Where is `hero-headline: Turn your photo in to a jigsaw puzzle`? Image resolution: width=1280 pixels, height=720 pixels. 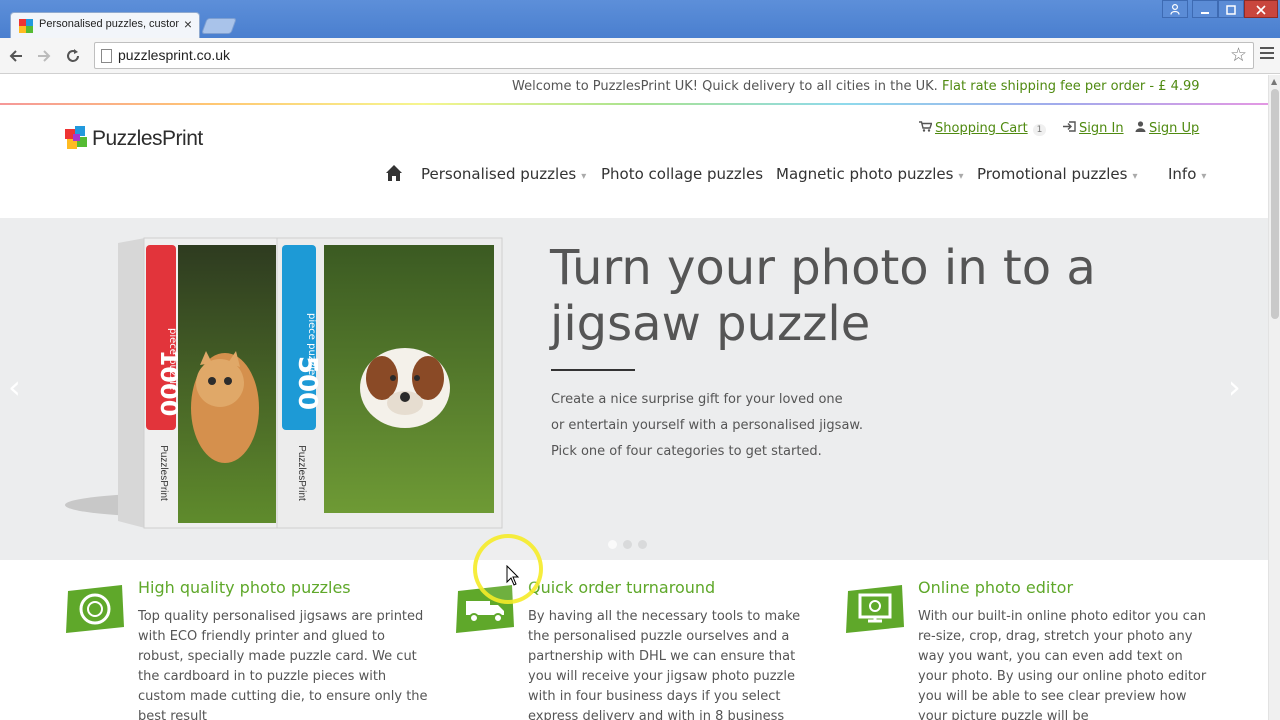 hero-headline: Turn your photo in to a jigsaw puzzle is located at coordinates (850, 296).